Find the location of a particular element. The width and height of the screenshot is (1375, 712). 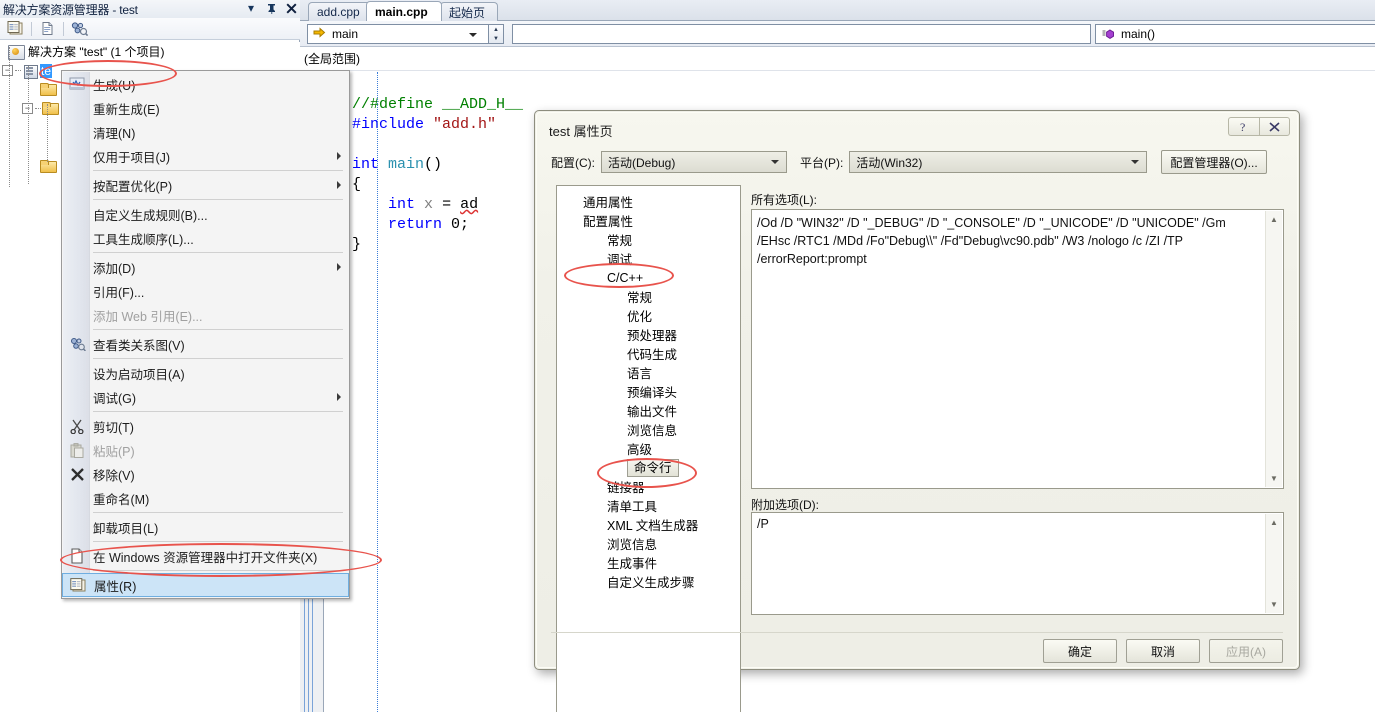

property-page-label: 浏览信息 is located at coordinates (632, 545).